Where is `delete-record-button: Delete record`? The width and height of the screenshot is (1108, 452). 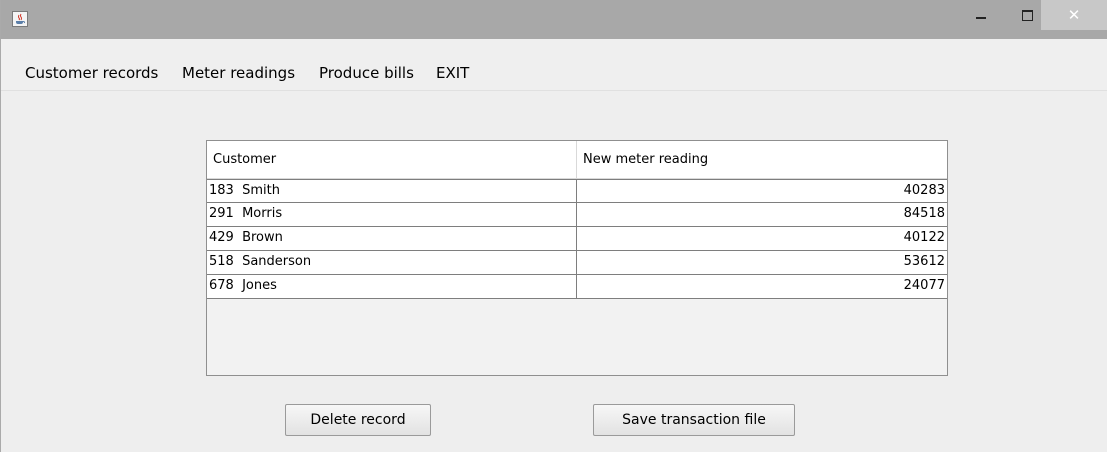
delete-record-button: Delete record is located at coordinates (358, 420).